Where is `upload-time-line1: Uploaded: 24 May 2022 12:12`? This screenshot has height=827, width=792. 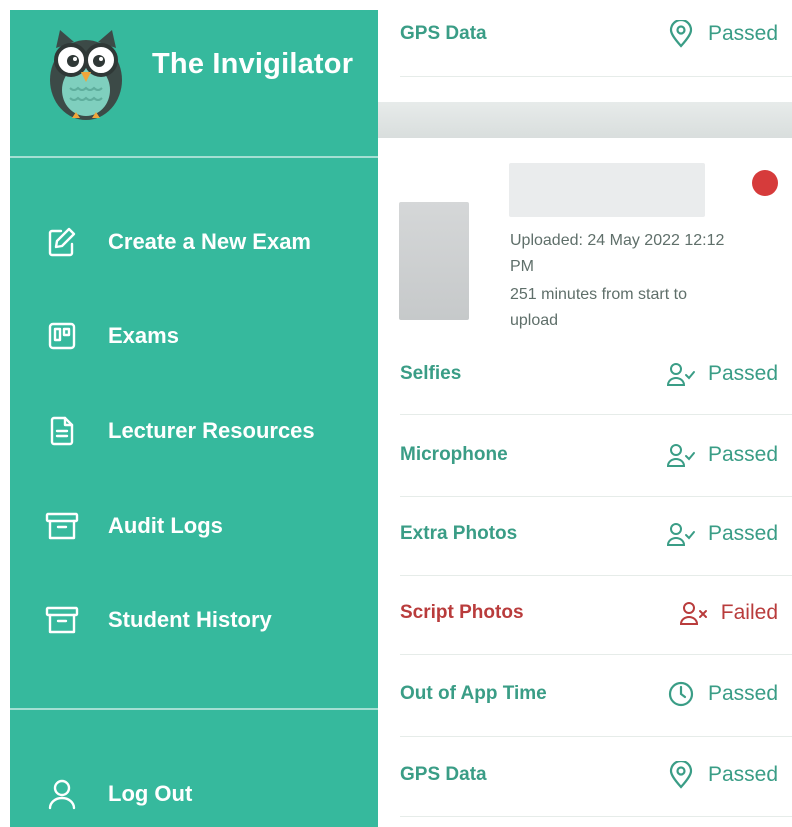
upload-time-line1: Uploaded: 24 May 2022 12:12 is located at coordinates (617, 240).